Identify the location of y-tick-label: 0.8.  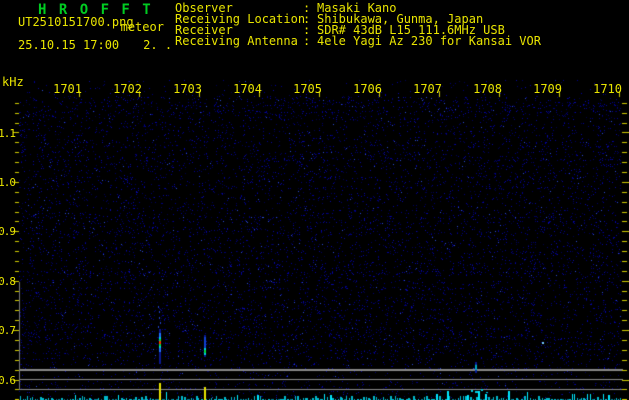
(8, 281).